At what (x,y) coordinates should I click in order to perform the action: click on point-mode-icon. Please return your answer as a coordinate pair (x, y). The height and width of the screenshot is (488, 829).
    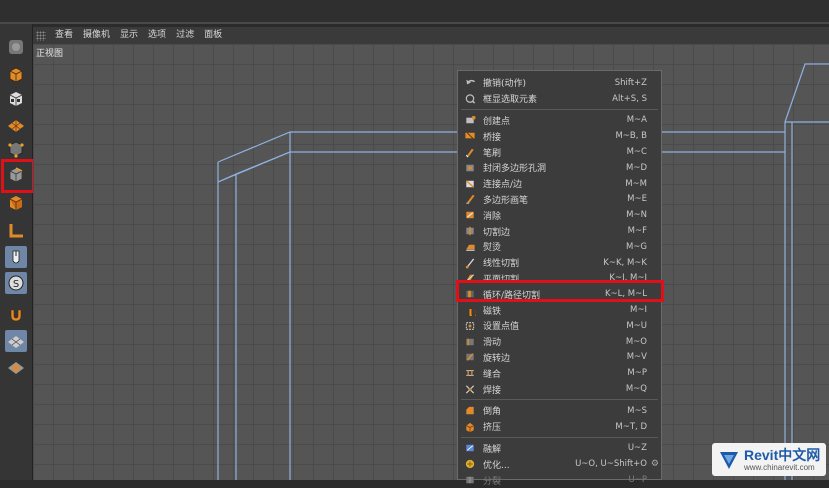
    Looking at the image, I should click on (16, 149).